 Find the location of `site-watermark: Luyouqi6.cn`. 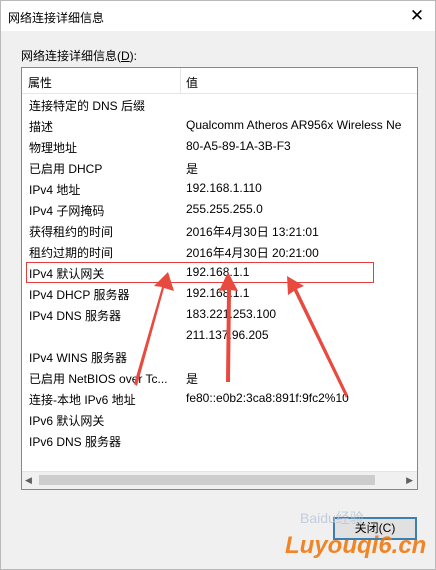

site-watermark: Luyouqi6.cn is located at coordinates (356, 545).